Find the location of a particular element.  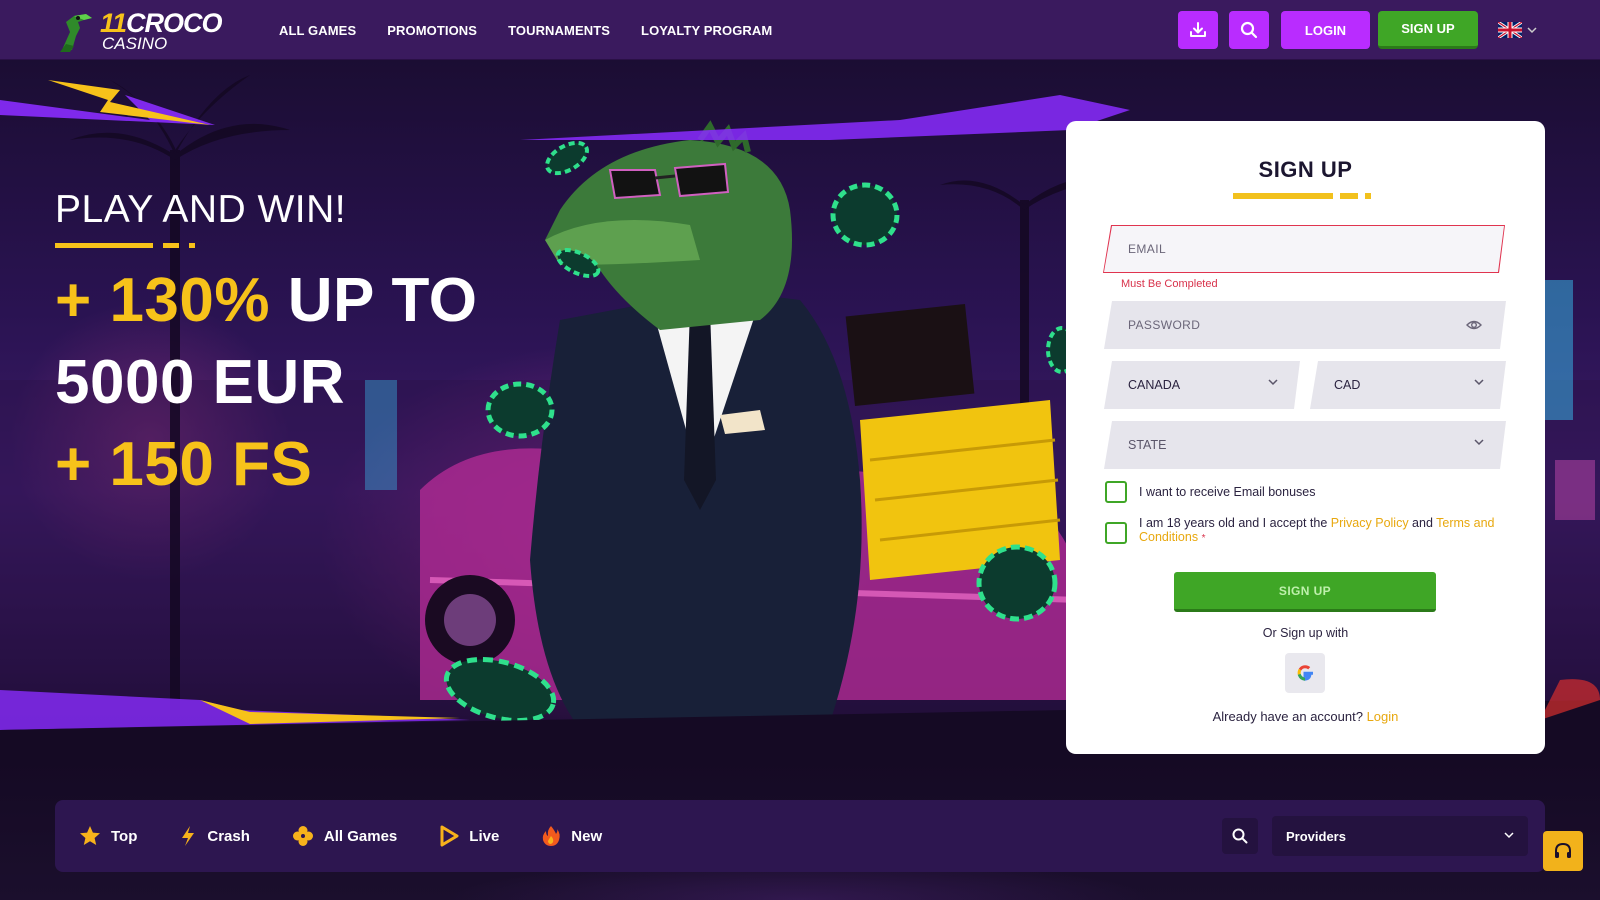

category-crash: Crash is located at coordinates (214, 836).